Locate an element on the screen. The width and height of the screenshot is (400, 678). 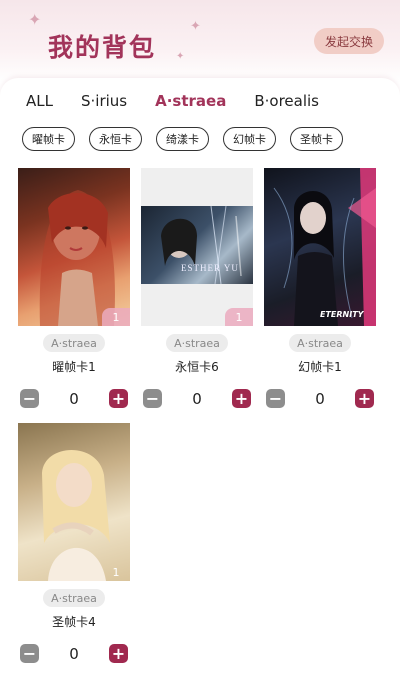
group-tabs: ALL S·irius A·straea B·orealis is located at coordinates (172, 101).